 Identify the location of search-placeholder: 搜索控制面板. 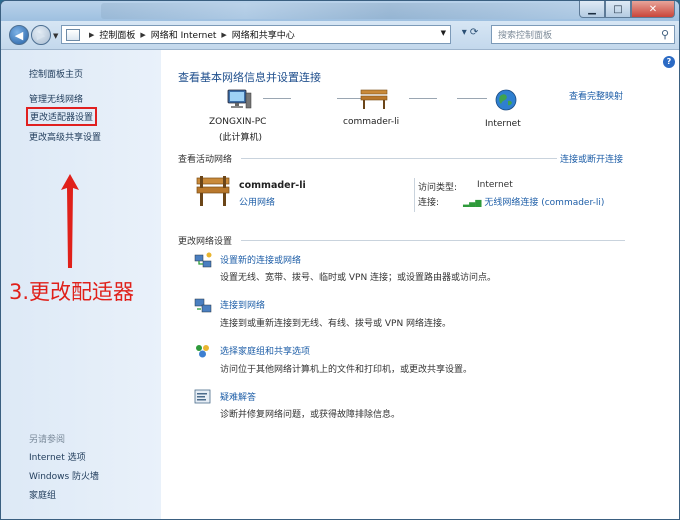
(525, 36).